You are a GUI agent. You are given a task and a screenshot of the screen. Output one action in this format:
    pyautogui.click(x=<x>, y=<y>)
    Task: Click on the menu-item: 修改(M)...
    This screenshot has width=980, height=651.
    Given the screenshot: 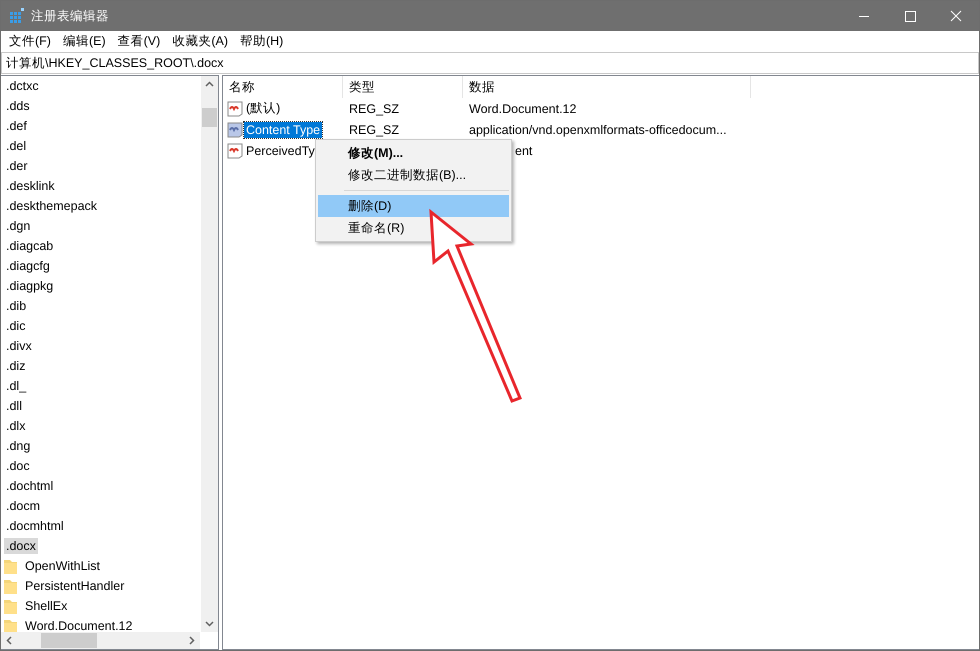 What is the action you would take?
    pyautogui.click(x=413, y=153)
    